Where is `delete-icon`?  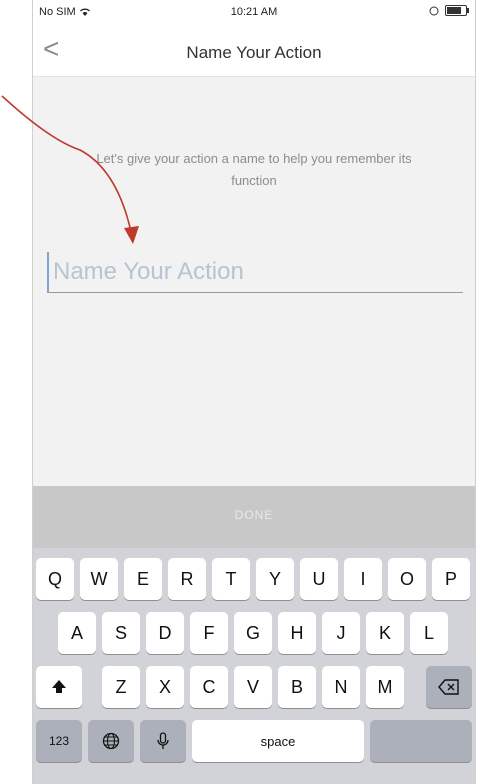 delete-icon is located at coordinates (448, 687).